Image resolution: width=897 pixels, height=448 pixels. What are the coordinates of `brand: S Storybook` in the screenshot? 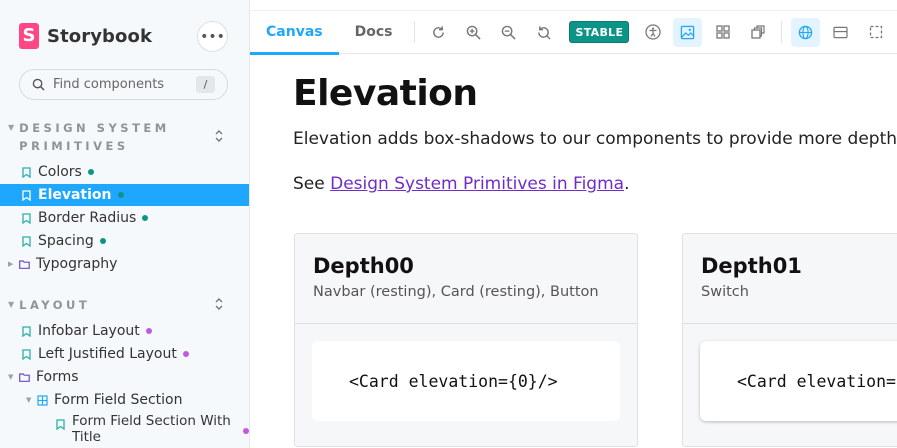 It's located at (85, 36).